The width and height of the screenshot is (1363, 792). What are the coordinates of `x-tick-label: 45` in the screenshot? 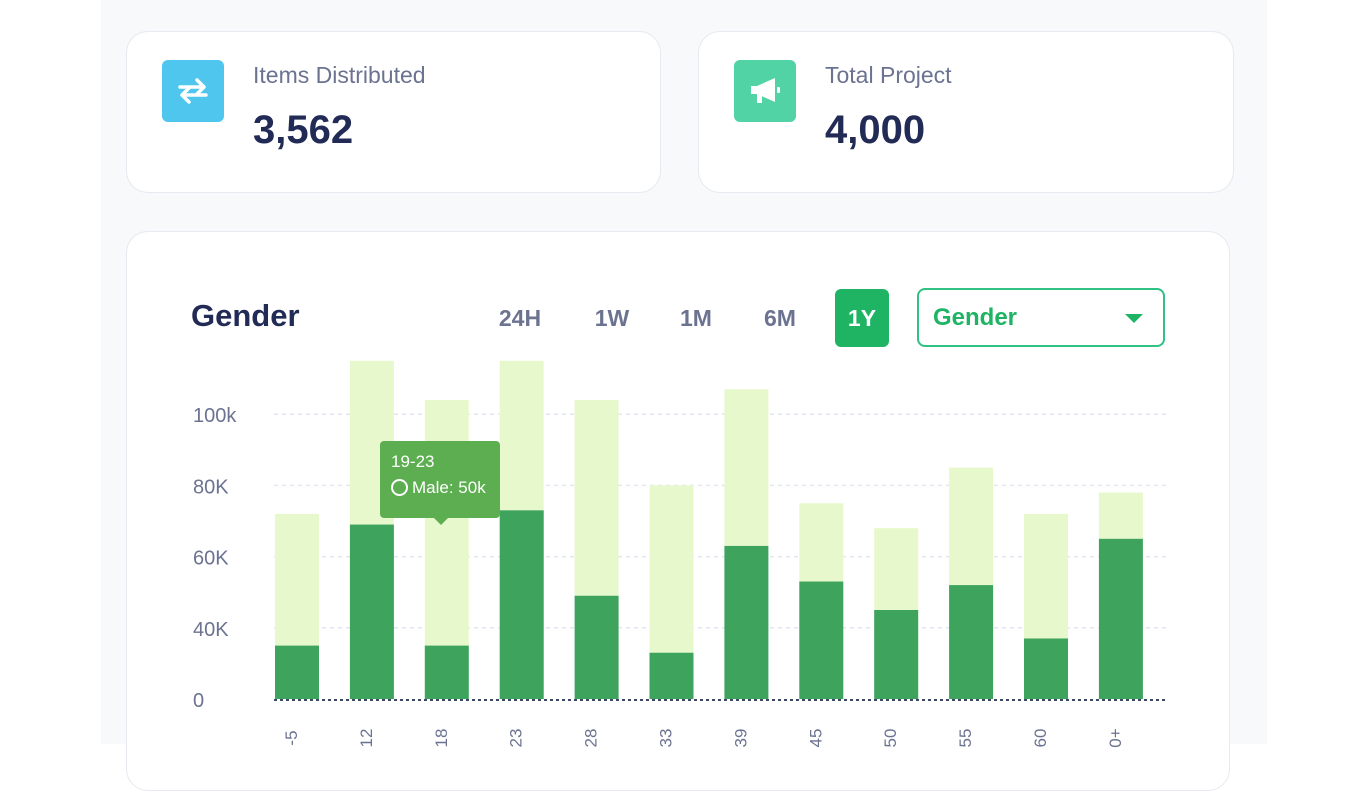 It's located at (815, 738).